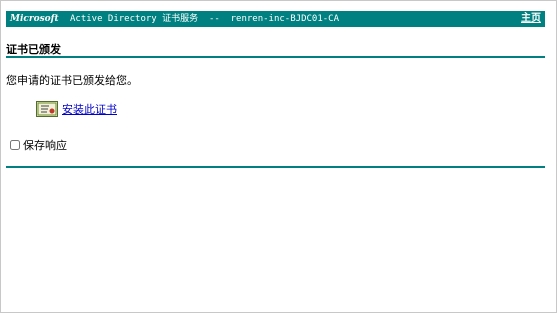  Describe the element at coordinates (89, 109) in the screenshot. I see `install-certificate-link: 安装此证书` at that location.